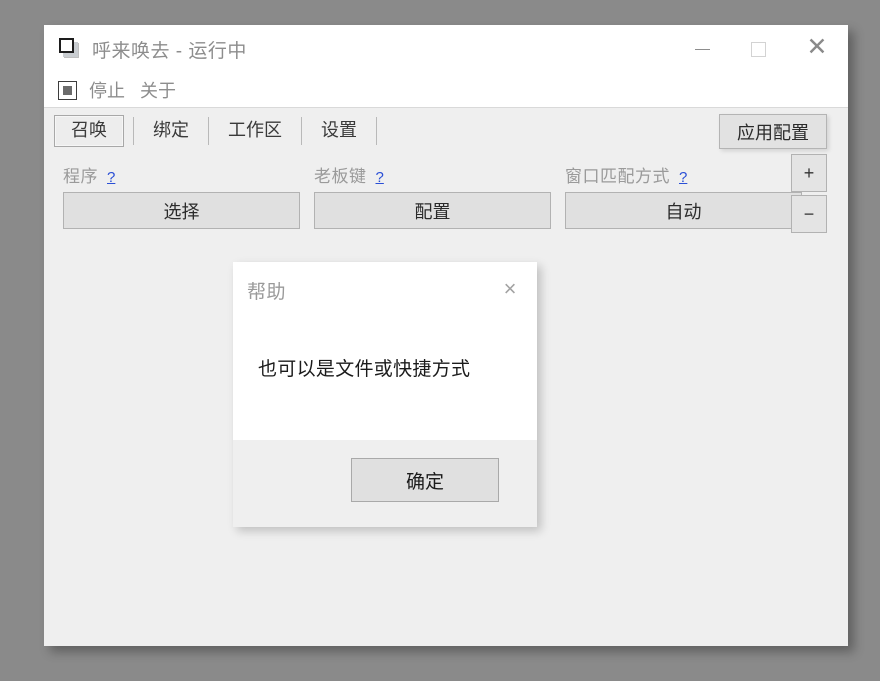  I want to click on field-boss-key: 老板键 ? 配置, so click(432, 195).